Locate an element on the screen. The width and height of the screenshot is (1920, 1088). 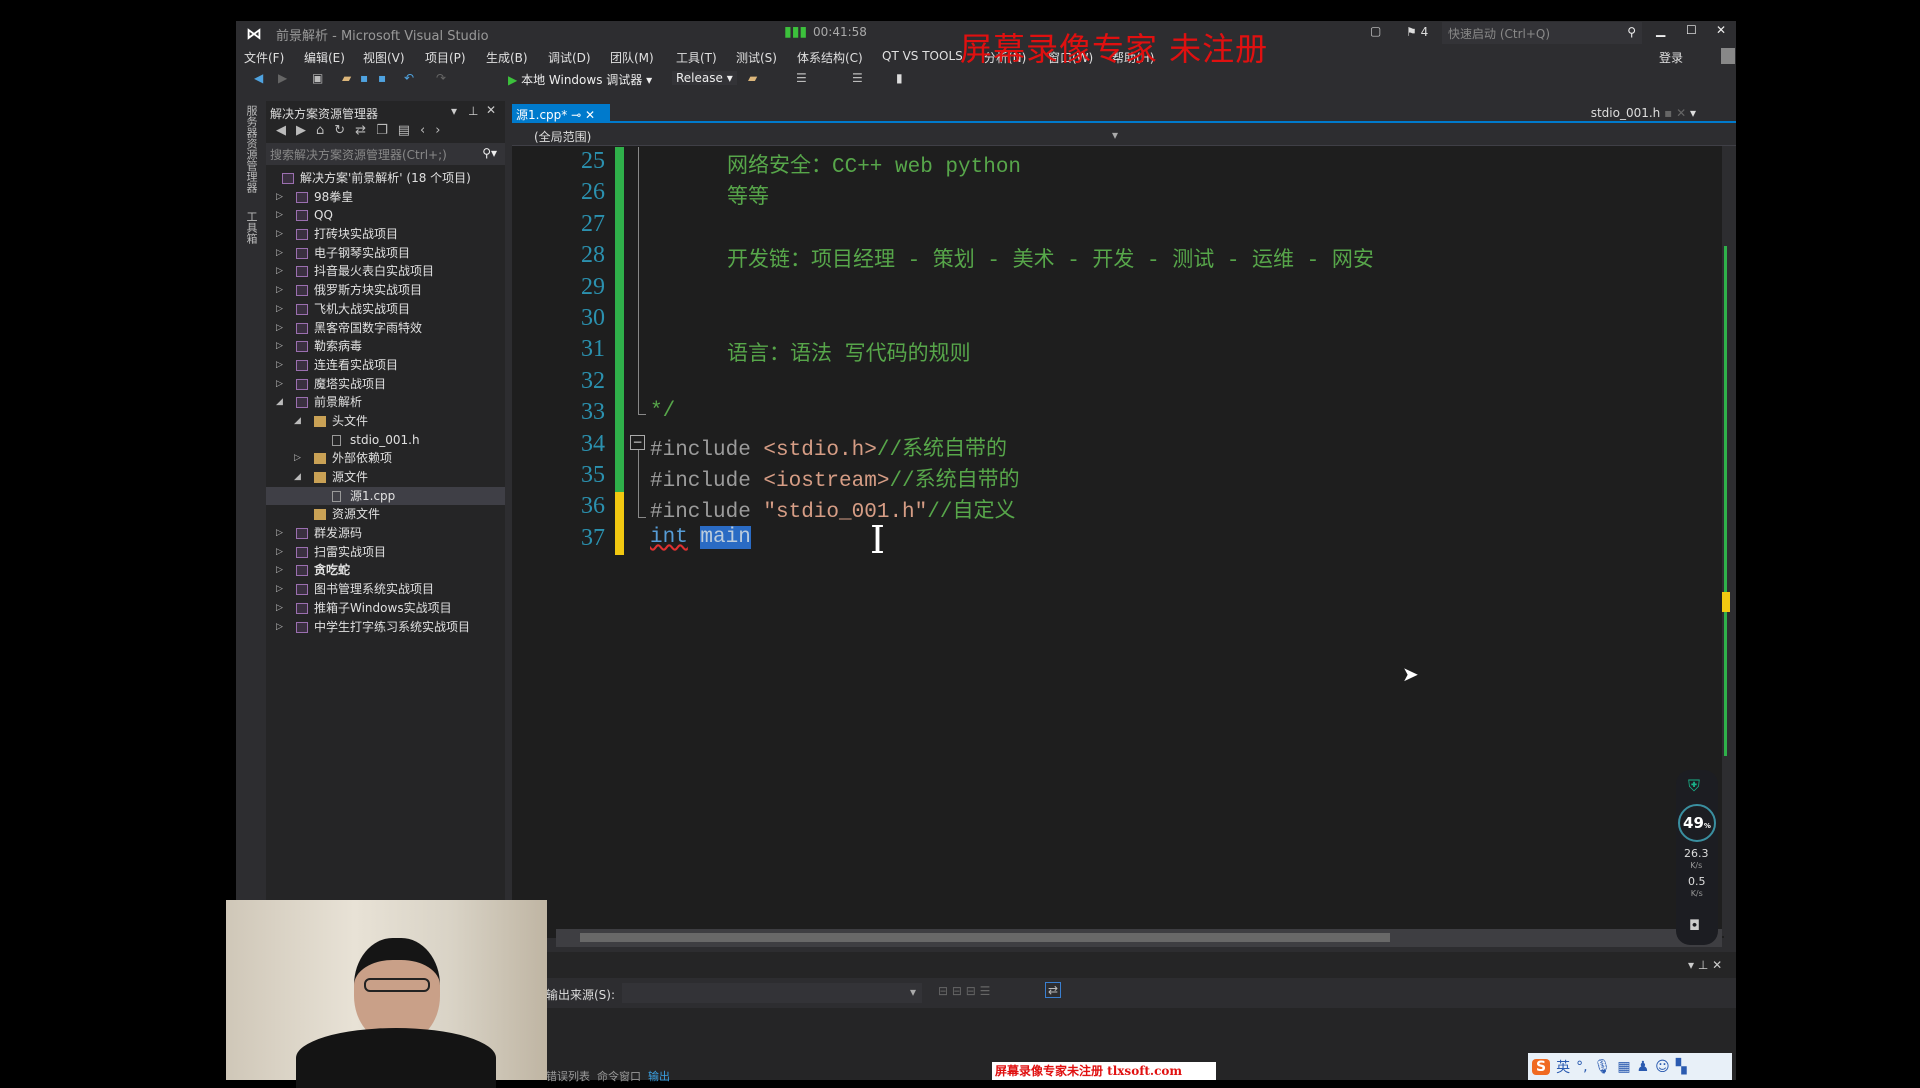
save-all-icon: ▪ is located at coordinates (382, 78).